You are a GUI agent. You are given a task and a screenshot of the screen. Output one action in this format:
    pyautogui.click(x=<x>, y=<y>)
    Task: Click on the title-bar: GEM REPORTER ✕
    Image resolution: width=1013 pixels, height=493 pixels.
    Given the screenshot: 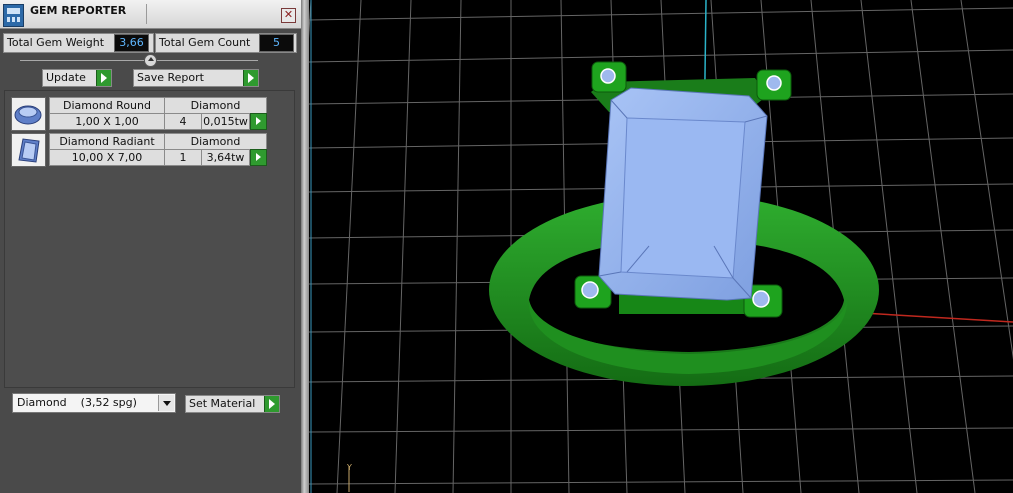 What is the action you would take?
    pyautogui.click(x=150, y=14)
    